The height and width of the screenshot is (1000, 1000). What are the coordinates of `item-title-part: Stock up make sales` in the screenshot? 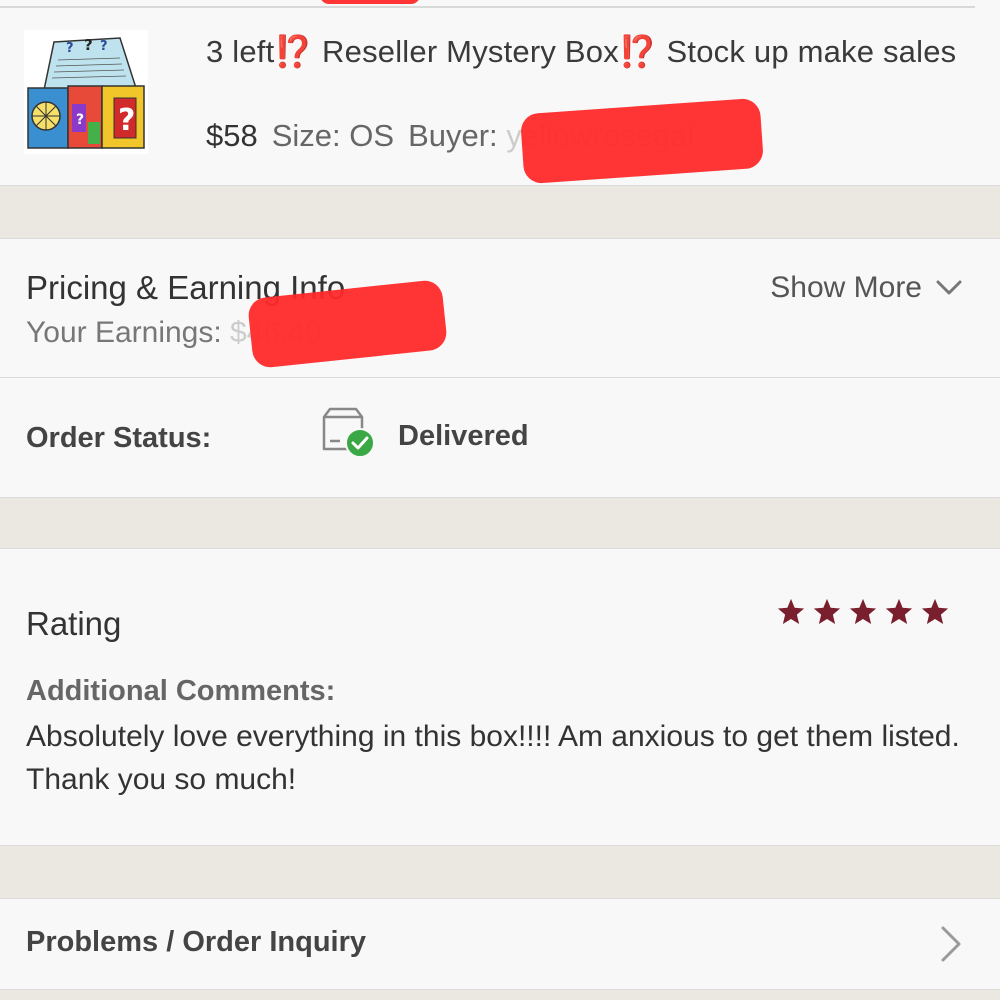 It's located at (807, 51).